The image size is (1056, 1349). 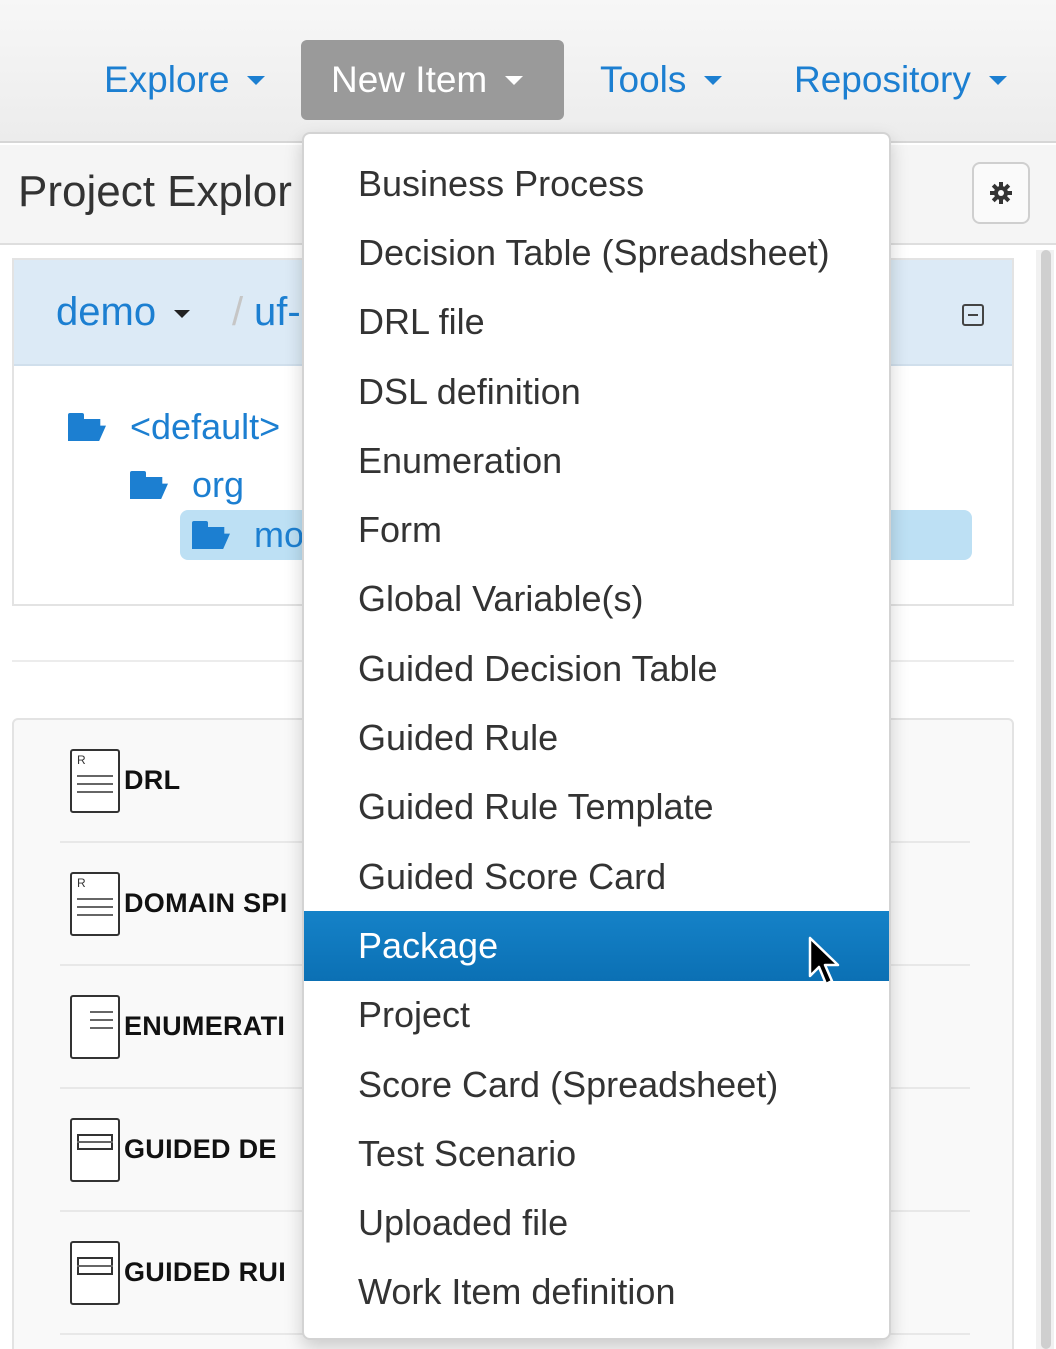 I want to click on menu-item-guided-decision-table: Guided Decision Table, so click(x=596, y=668).